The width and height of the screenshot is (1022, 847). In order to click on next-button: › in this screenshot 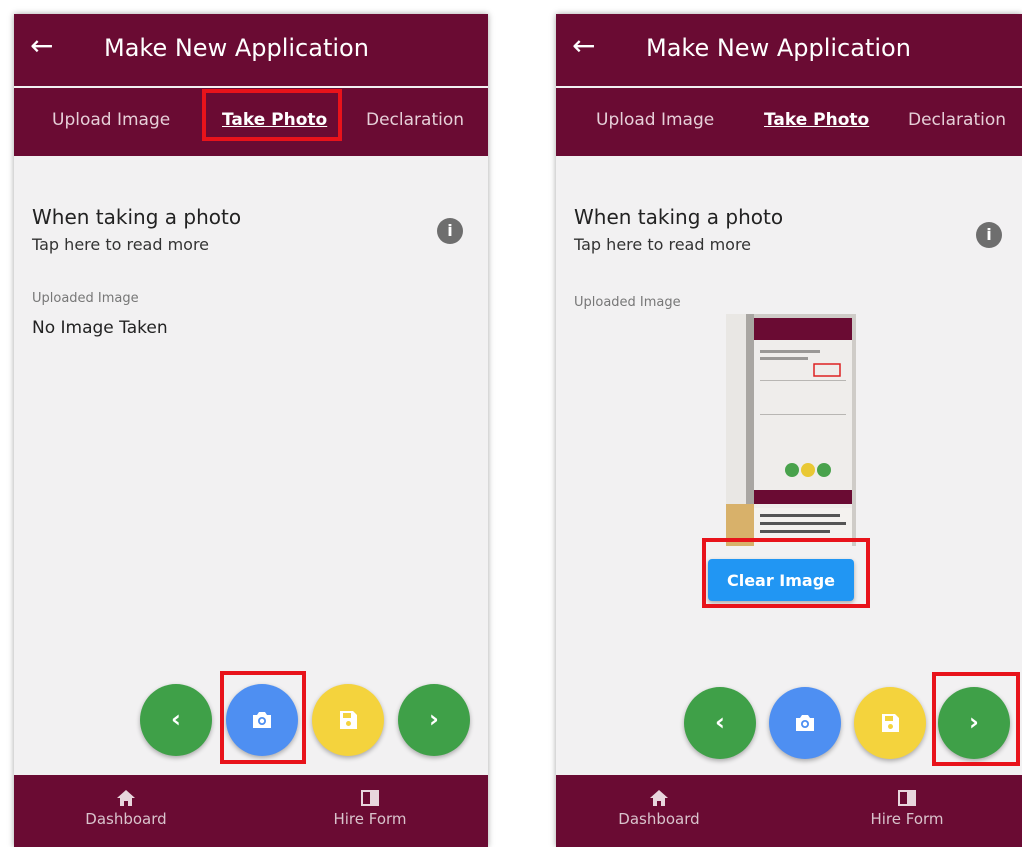, I will do `click(434, 720)`.